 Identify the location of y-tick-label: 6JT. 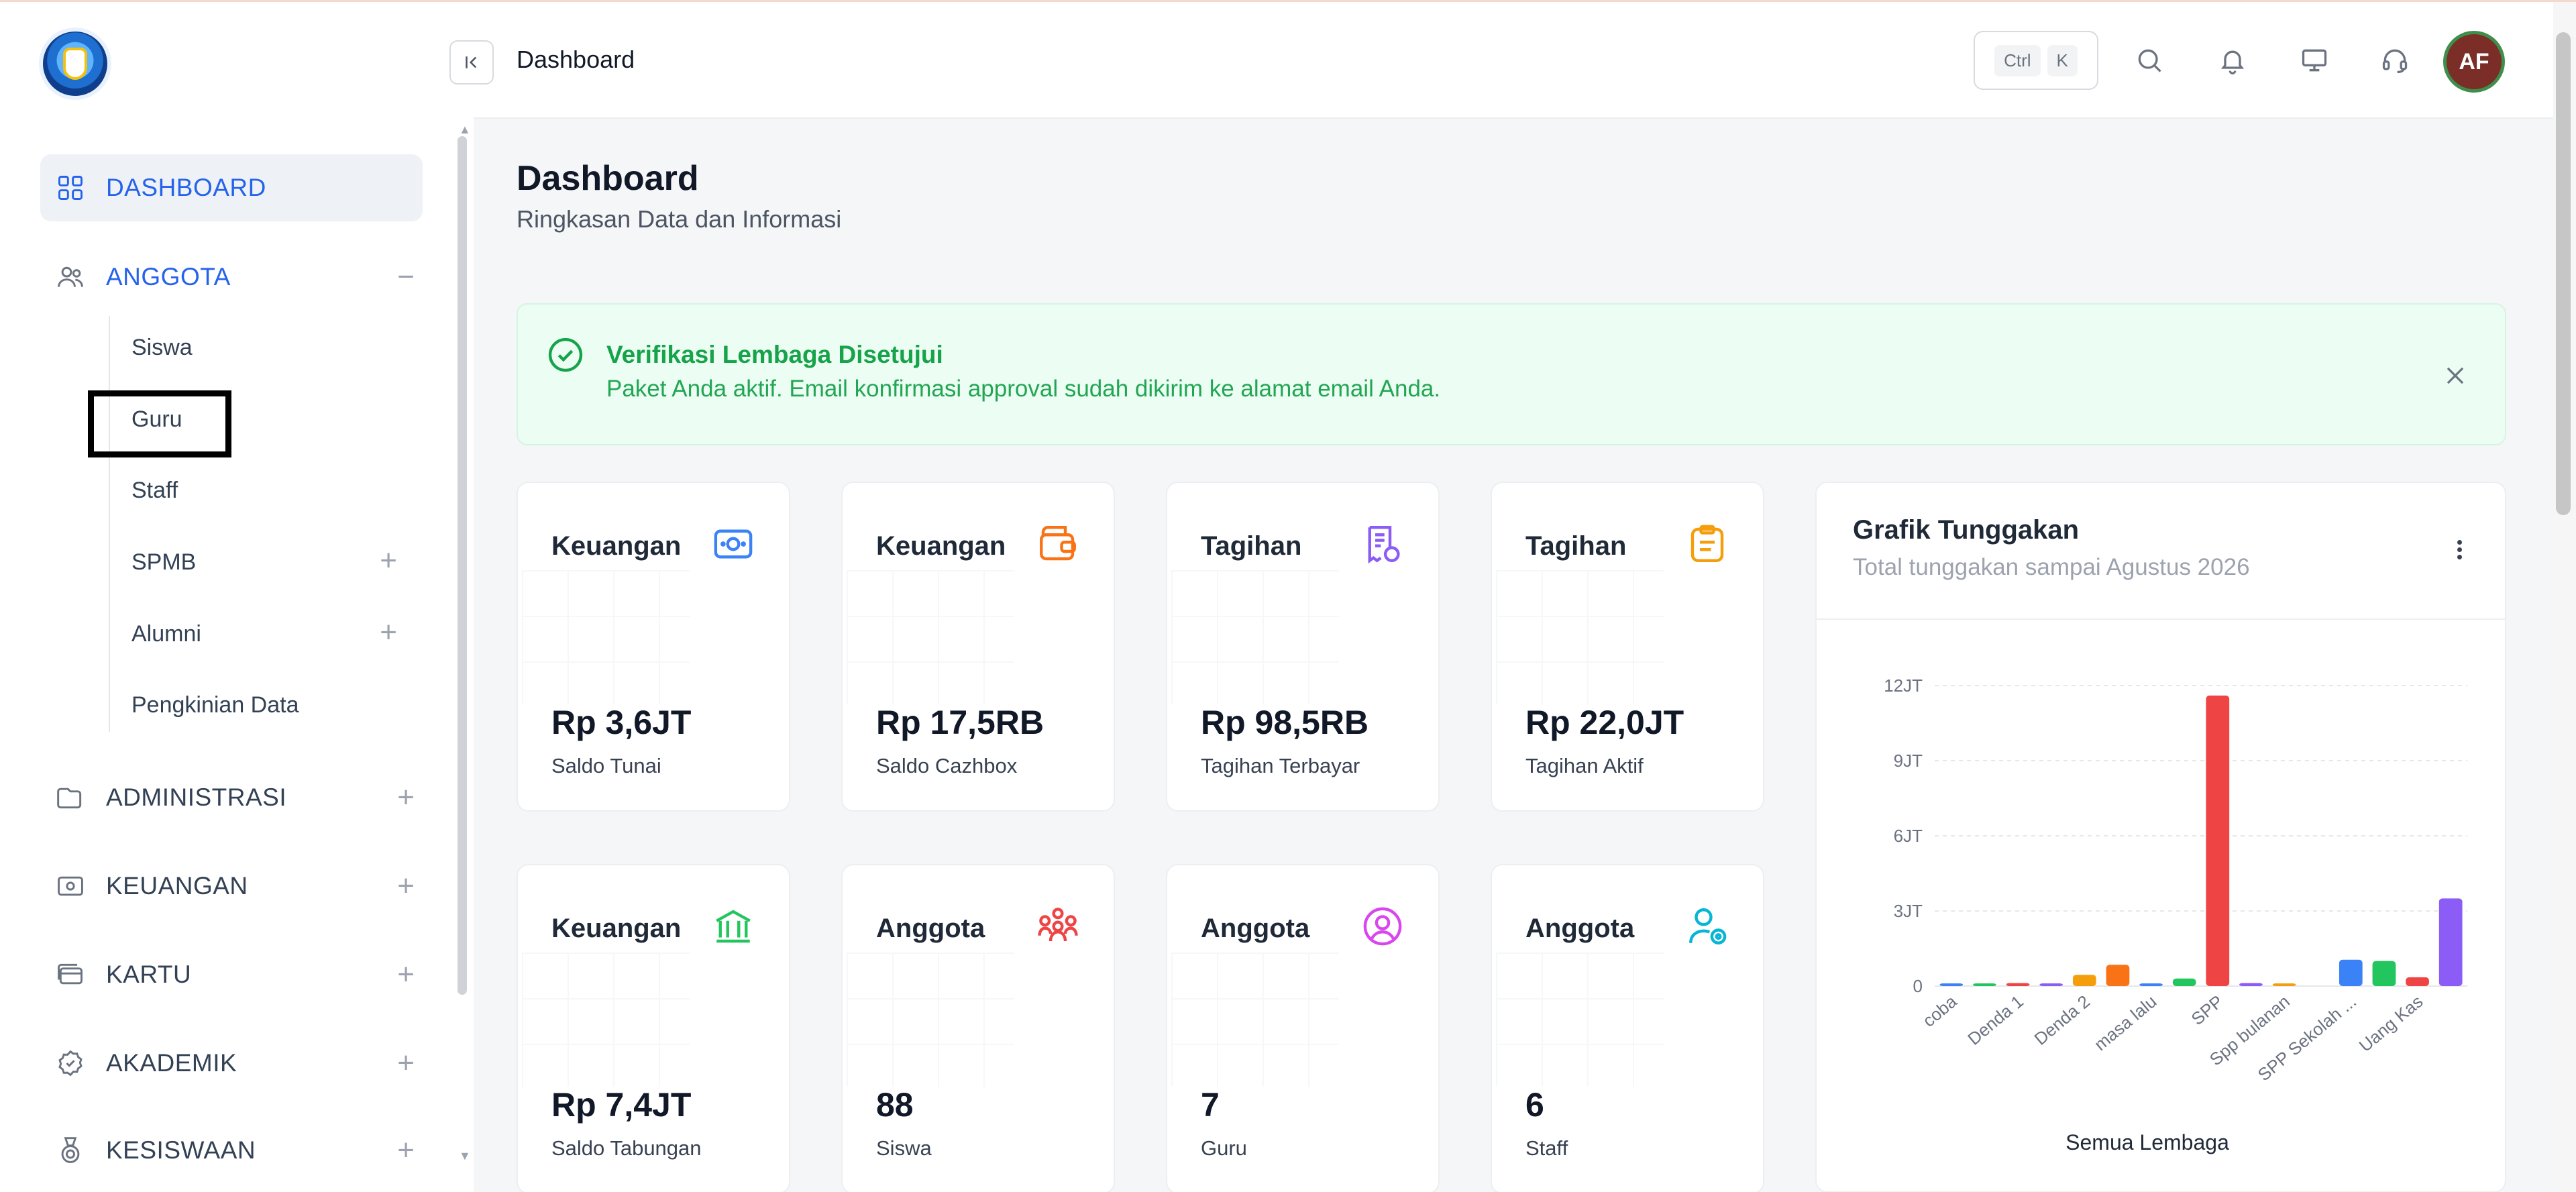
(1908, 836).